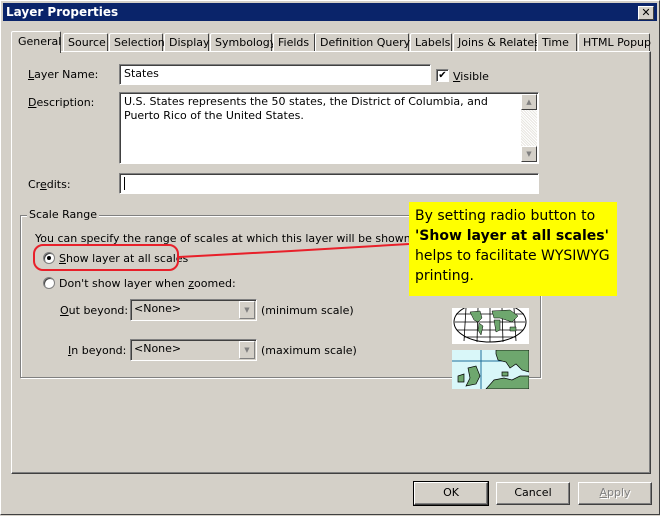  I want to click on tab-time: Time, so click(557, 42).